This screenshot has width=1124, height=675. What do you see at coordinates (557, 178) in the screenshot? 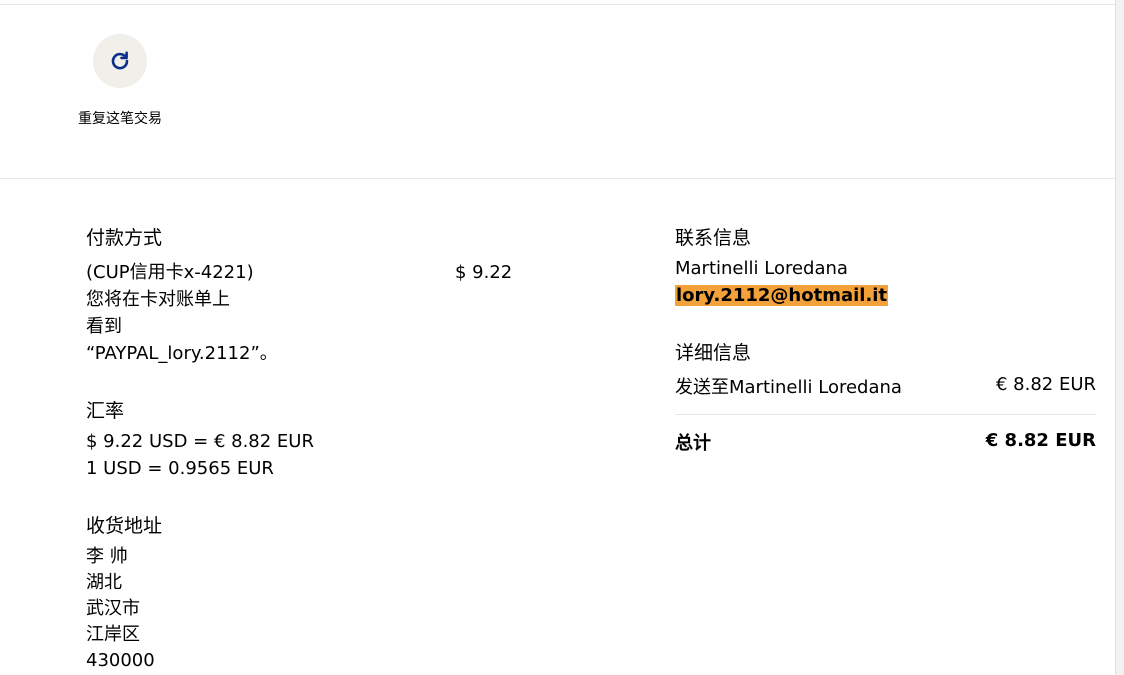
I see `section-divider` at bounding box center [557, 178].